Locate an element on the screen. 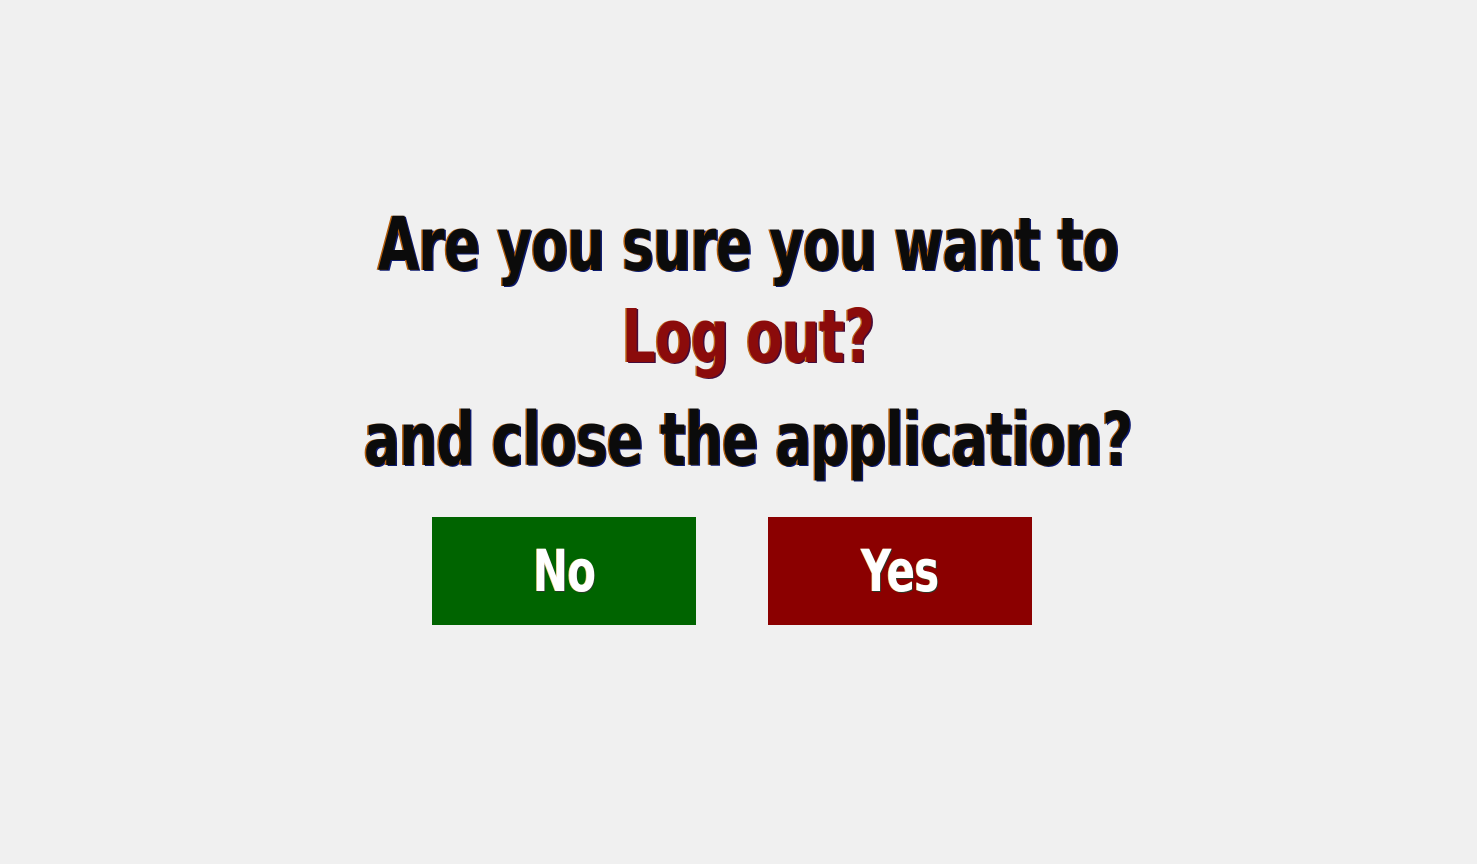  yes-button: Yes is located at coordinates (900, 571).